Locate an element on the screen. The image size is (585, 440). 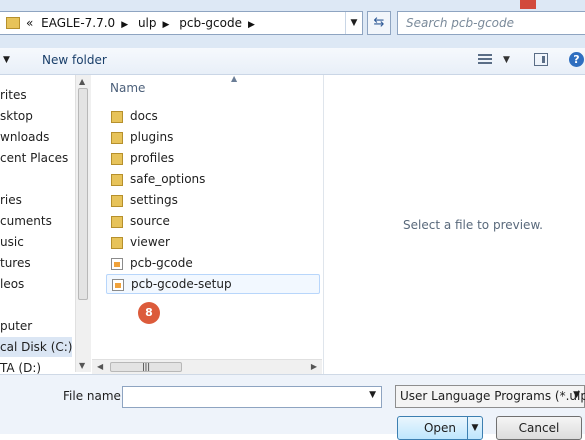
file-name: settings is located at coordinates (154, 200).